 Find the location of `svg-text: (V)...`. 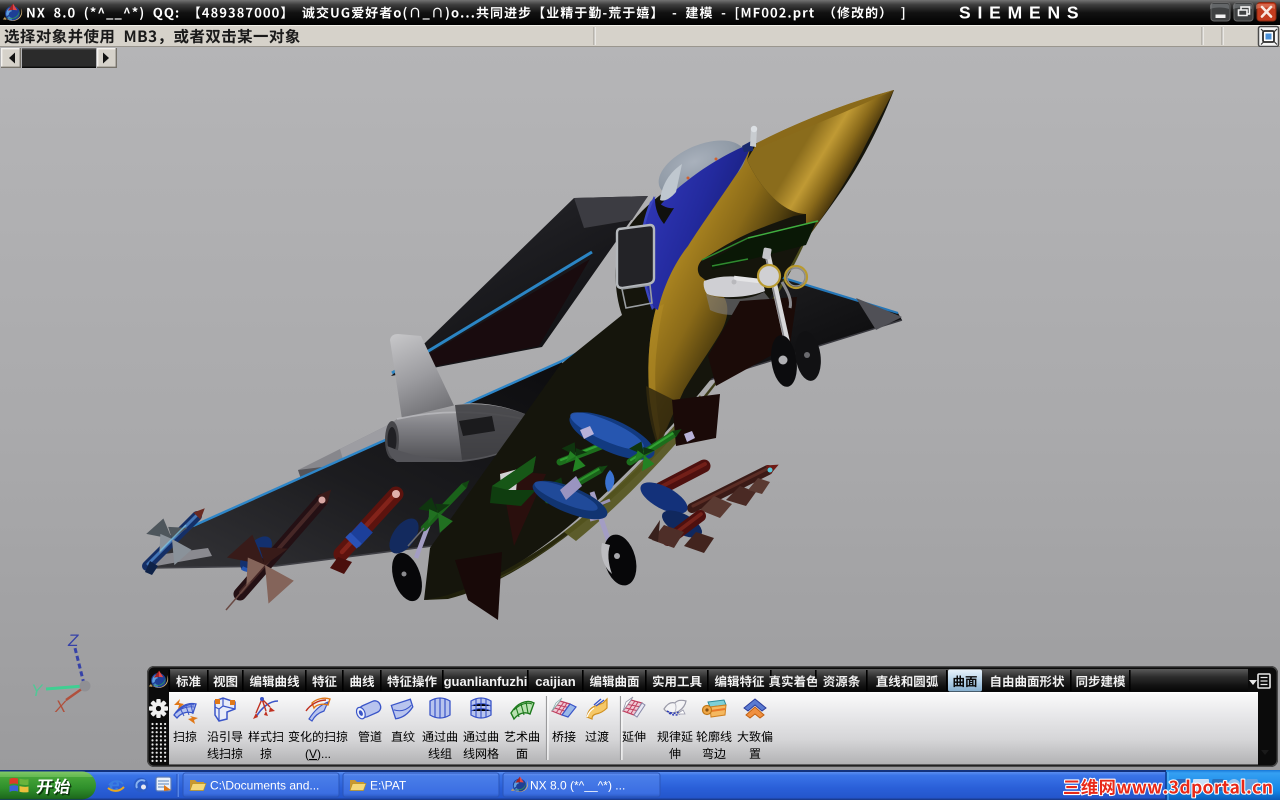

svg-text: (V)... is located at coordinates (318, 754).